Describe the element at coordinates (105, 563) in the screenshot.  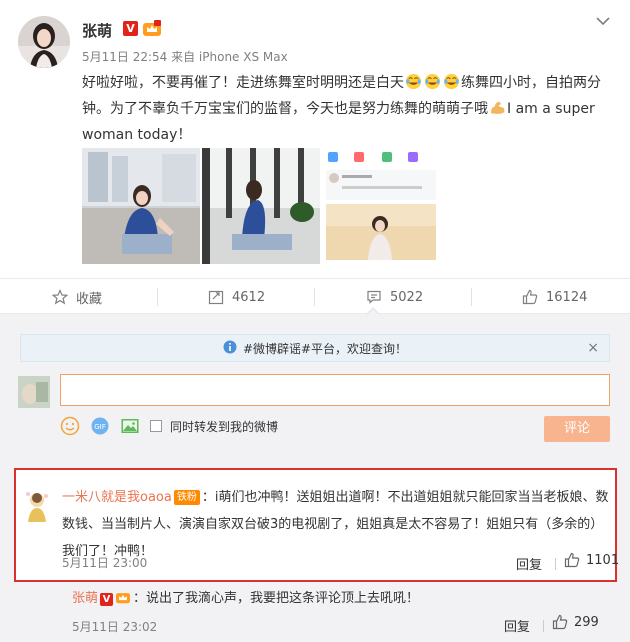
I see `top-comment-time: 5月11日 23:00` at that location.